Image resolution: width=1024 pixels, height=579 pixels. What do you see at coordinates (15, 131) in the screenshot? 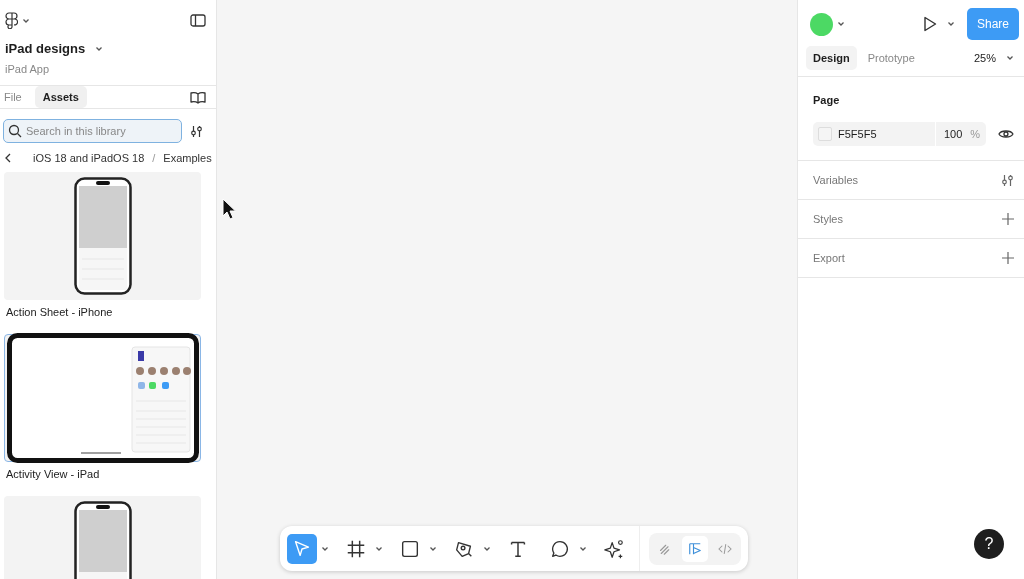
I see `search-icon` at bounding box center [15, 131].